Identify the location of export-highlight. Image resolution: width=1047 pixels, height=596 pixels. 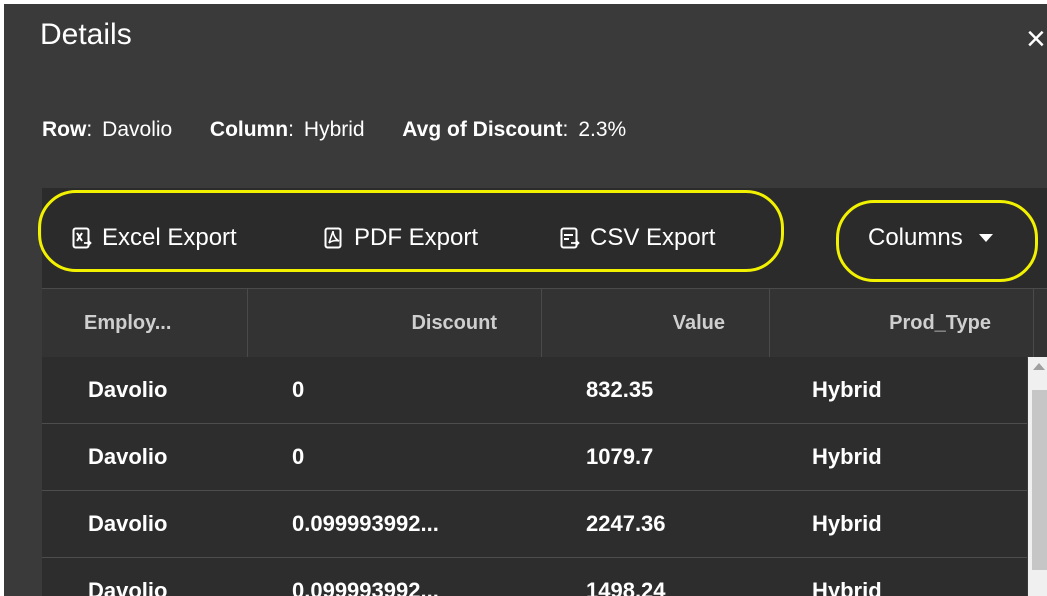
(411, 231).